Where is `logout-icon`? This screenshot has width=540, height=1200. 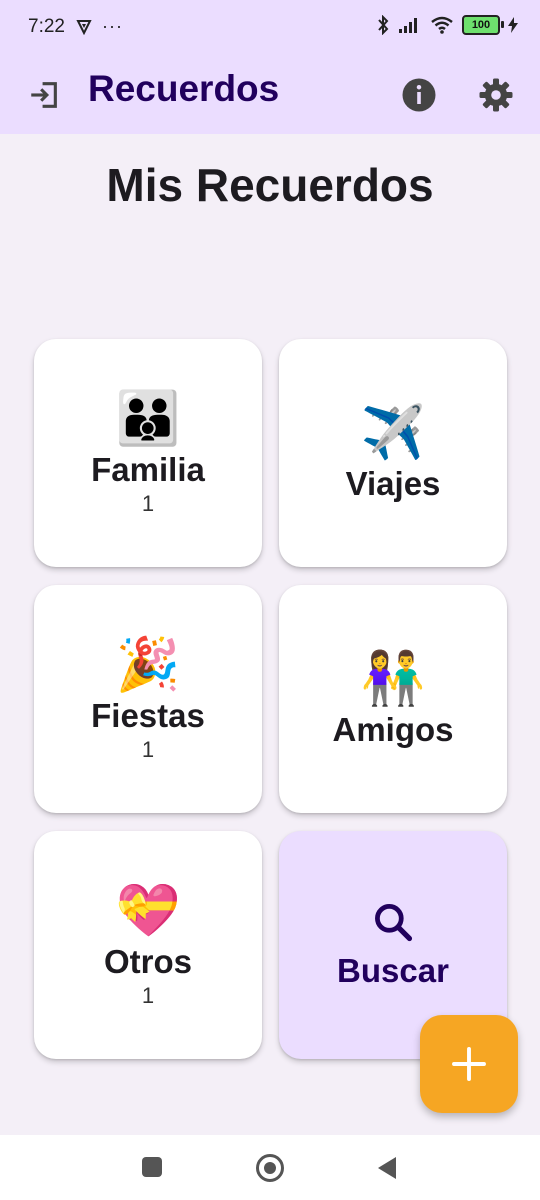 logout-icon is located at coordinates (44, 95).